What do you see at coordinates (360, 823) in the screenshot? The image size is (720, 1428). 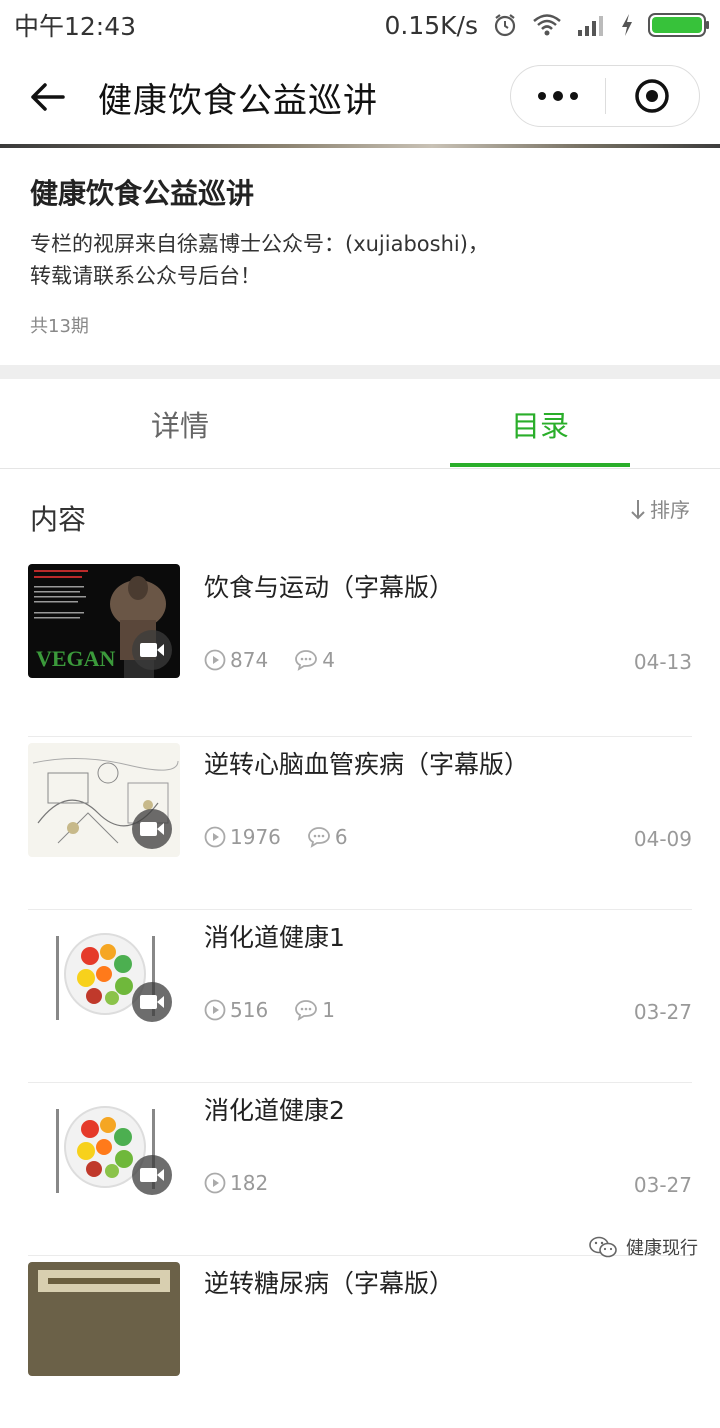 I see `list-item: 逆转心脑血管疾病（字幕版） 1976 6 04-09` at bounding box center [360, 823].